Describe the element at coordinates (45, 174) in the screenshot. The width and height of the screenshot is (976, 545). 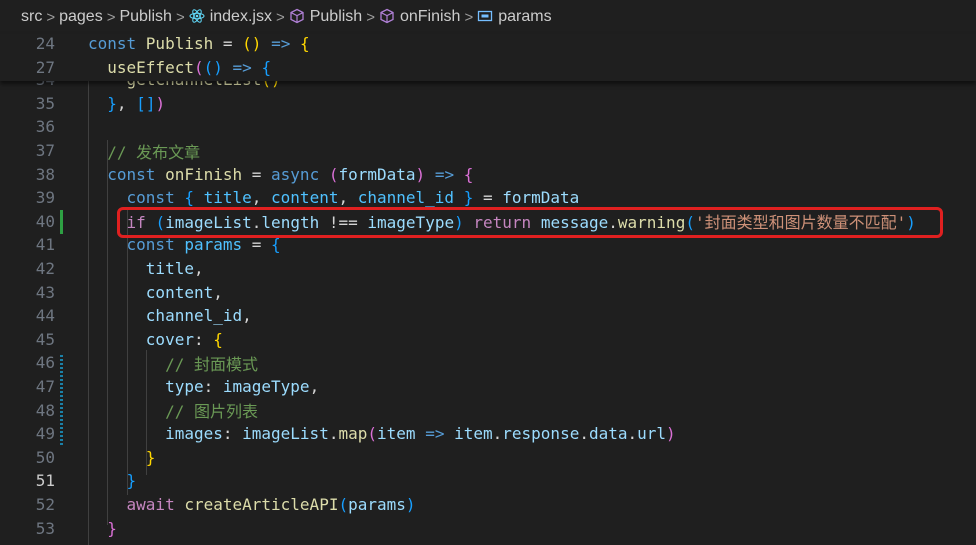
I see `line-number: 38` at that location.